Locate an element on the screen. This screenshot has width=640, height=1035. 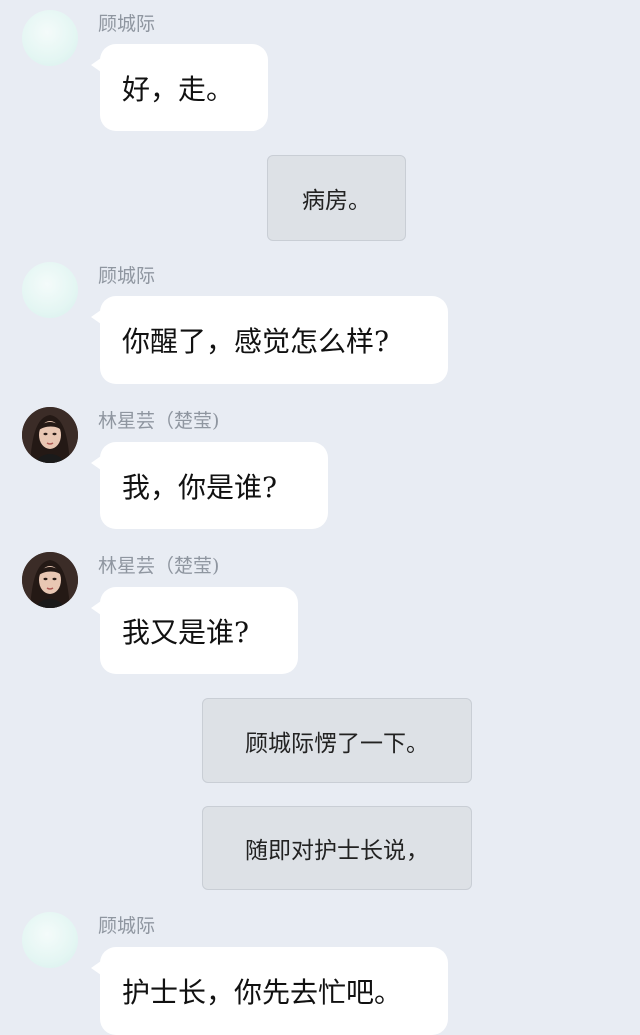
narration-box: 病房。 is located at coordinates (336, 198).